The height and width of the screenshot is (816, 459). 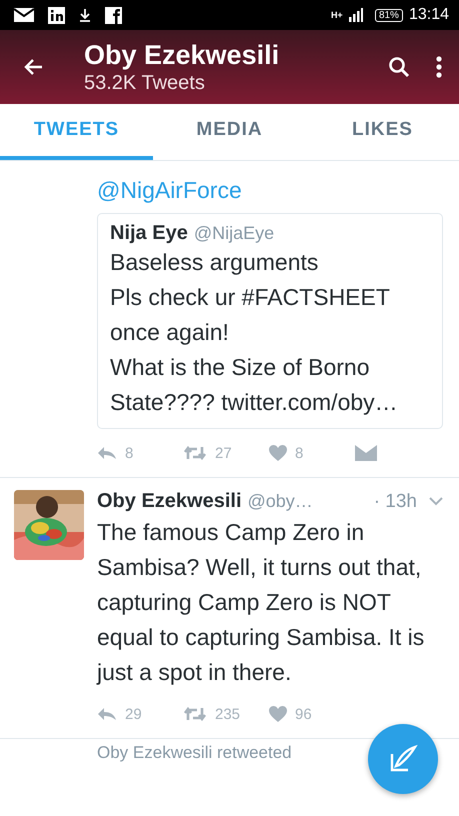 I want to click on mail-icon, so click(x=24, y=15).